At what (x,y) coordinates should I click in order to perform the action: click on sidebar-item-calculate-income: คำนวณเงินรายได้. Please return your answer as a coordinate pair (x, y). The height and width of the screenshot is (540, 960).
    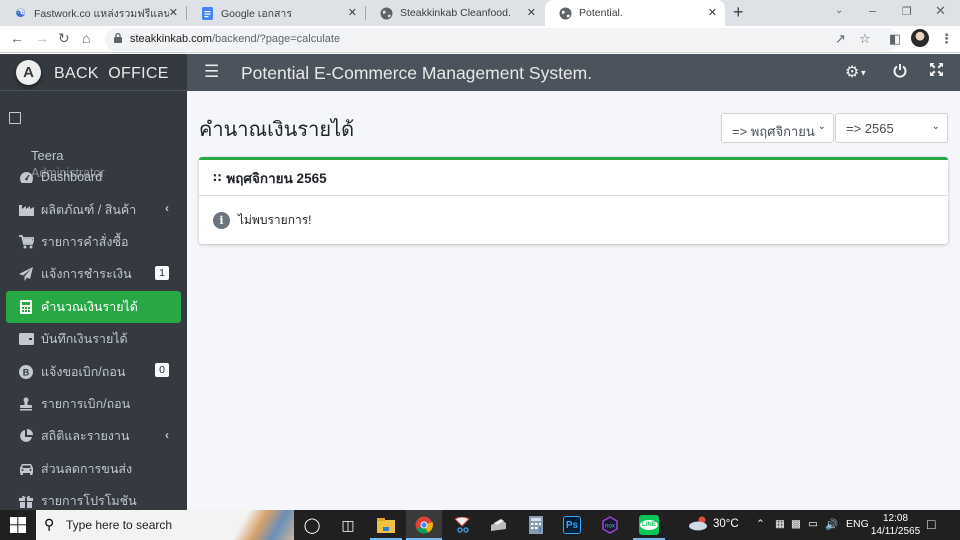
    Looking at the image, I should click on (93, 306).